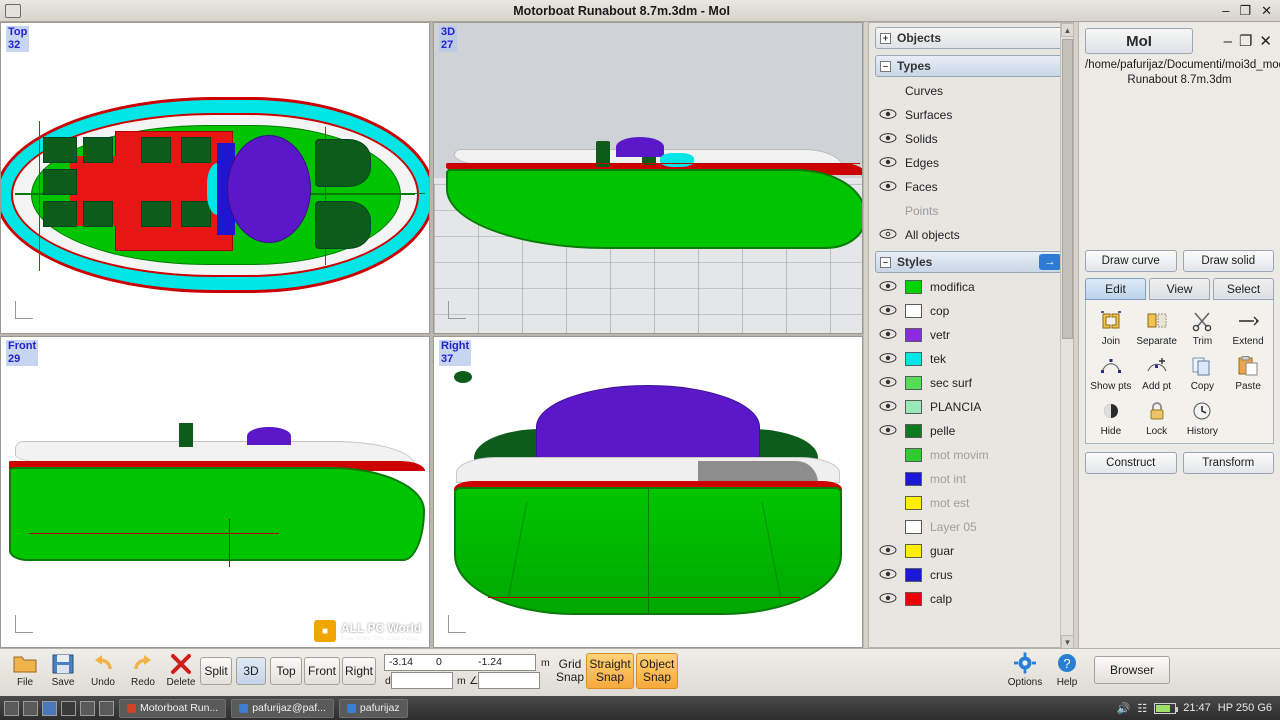  What do you see at coordinates (971, 575) in the screenshot?
I see `style-row-crus: crus` at bounding box center [971, 575].